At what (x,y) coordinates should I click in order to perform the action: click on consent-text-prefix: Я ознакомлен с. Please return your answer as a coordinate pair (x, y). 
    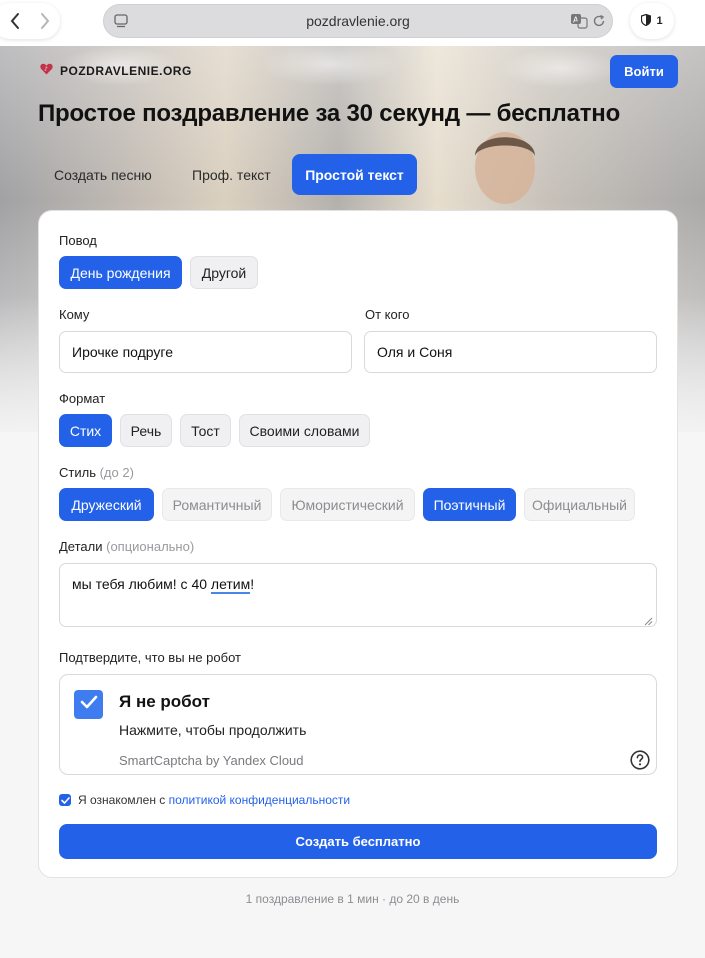
    Looking at the image, I should click on (123, 800).